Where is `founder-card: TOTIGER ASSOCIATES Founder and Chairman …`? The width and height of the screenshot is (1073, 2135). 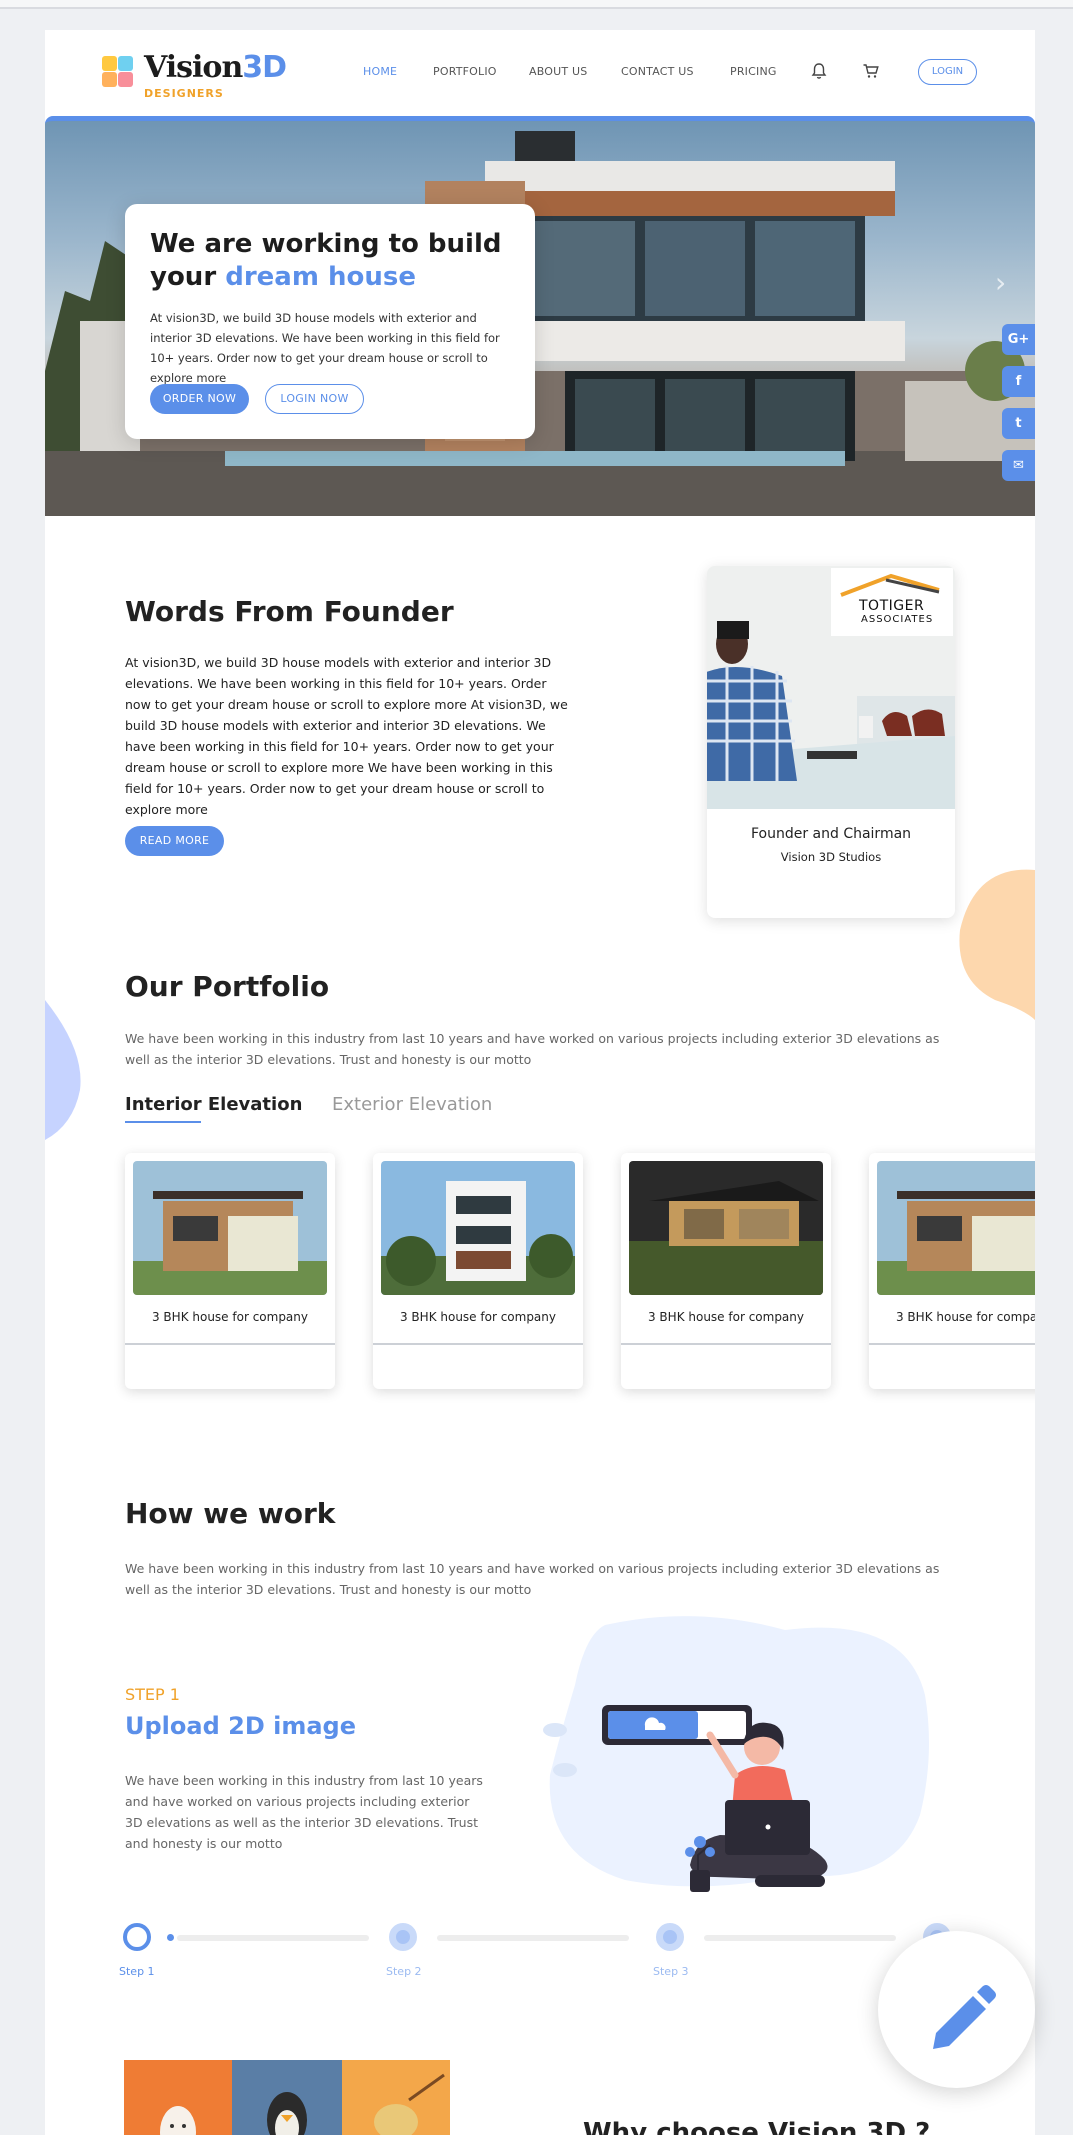 founder-card: TOTIGER ASSOCIATES Founder and Chairman … is located at coordinates (831, 742).